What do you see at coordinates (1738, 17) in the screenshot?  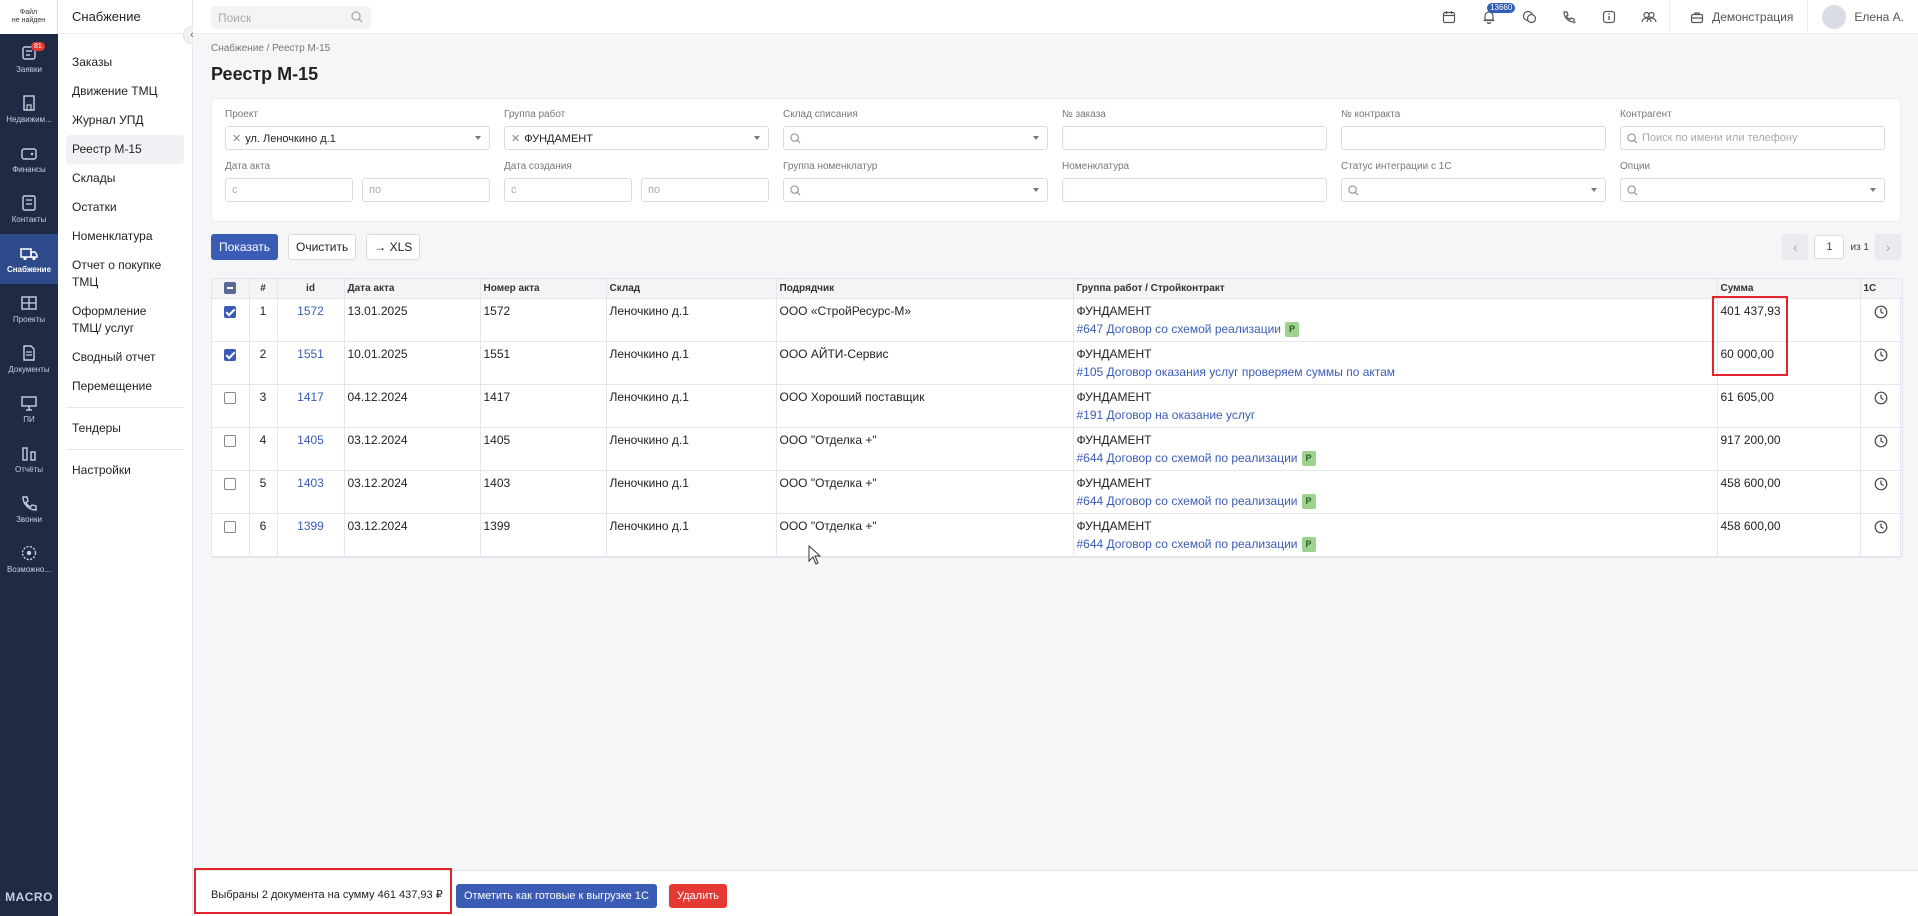 I see `demo-workspace-switch: Демонстрация` at bounding box center [1738, 17].